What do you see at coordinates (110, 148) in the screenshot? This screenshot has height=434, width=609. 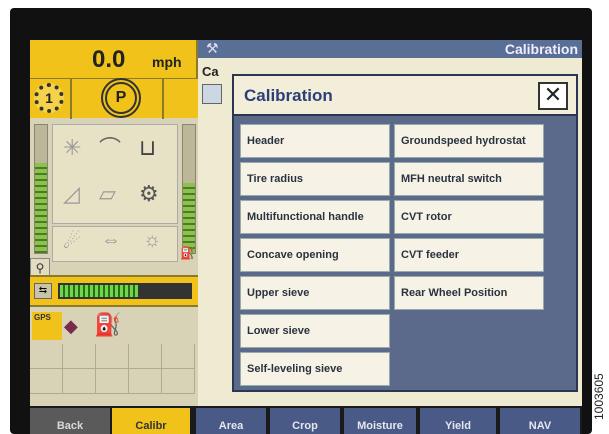 I see `feeder-icon: ⌒` at bounding box center [110, 148].